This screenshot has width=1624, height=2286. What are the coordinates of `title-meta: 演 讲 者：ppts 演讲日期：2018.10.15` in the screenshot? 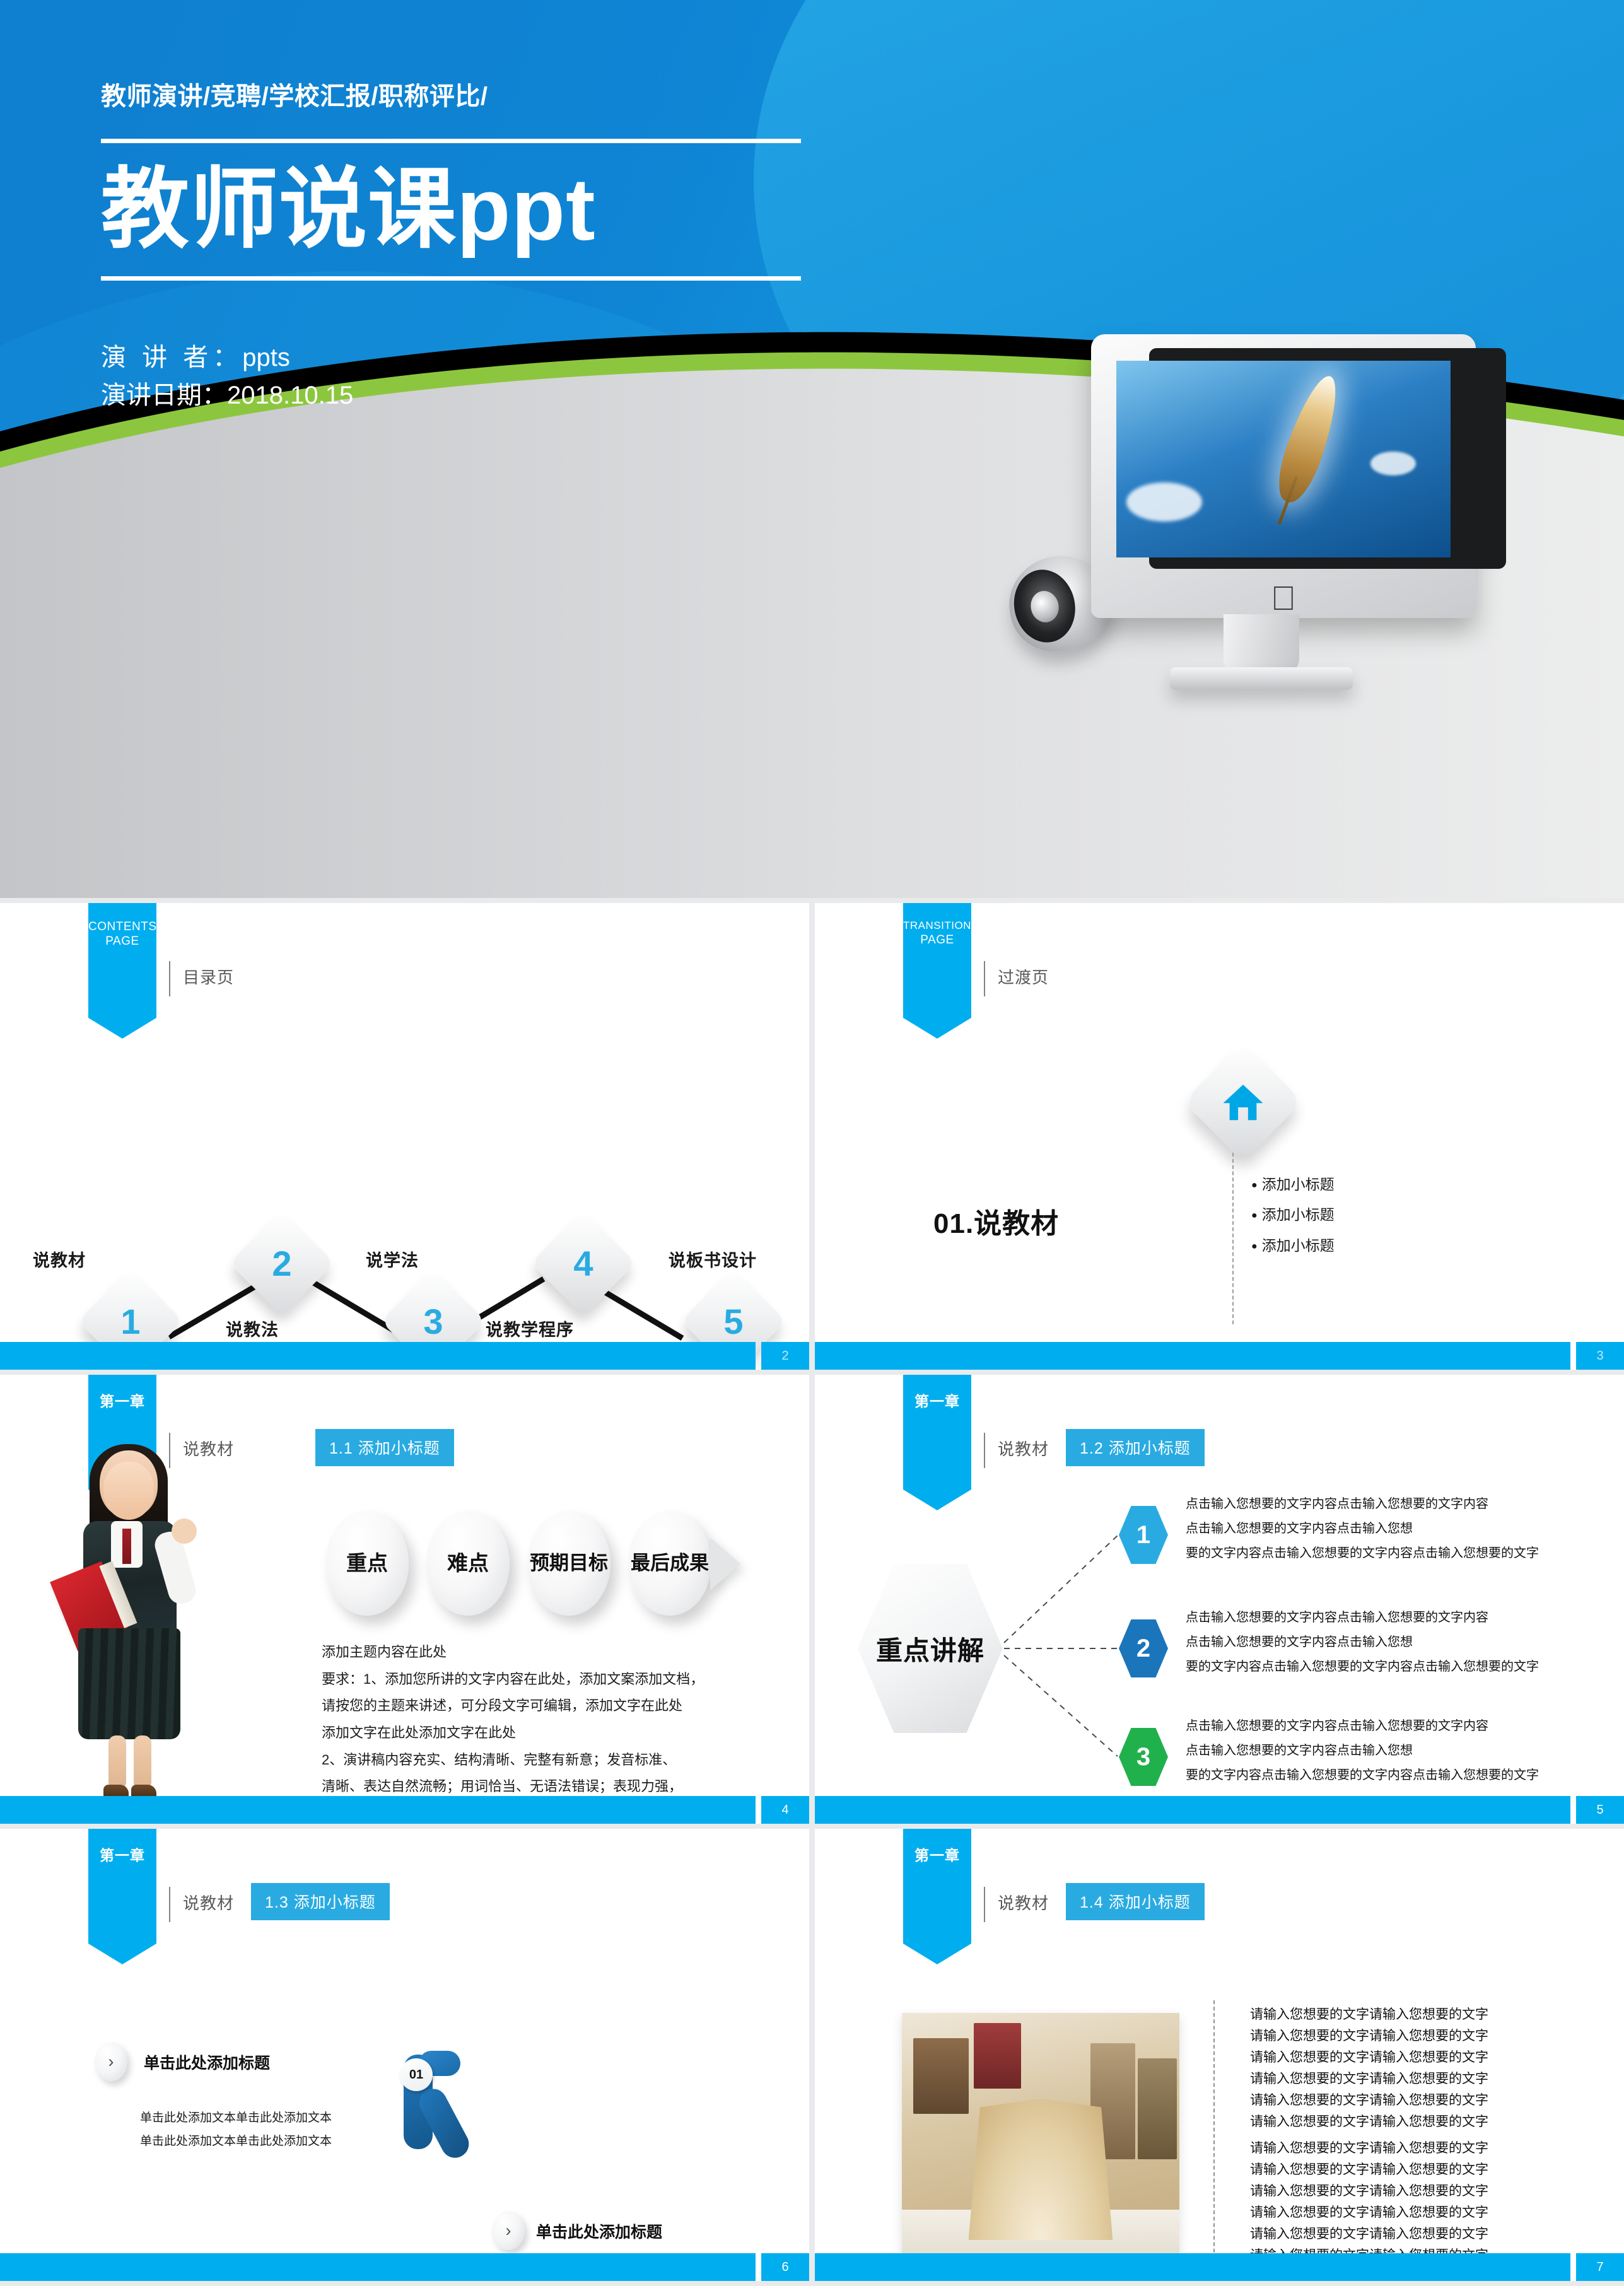 It's located at (511, 376).